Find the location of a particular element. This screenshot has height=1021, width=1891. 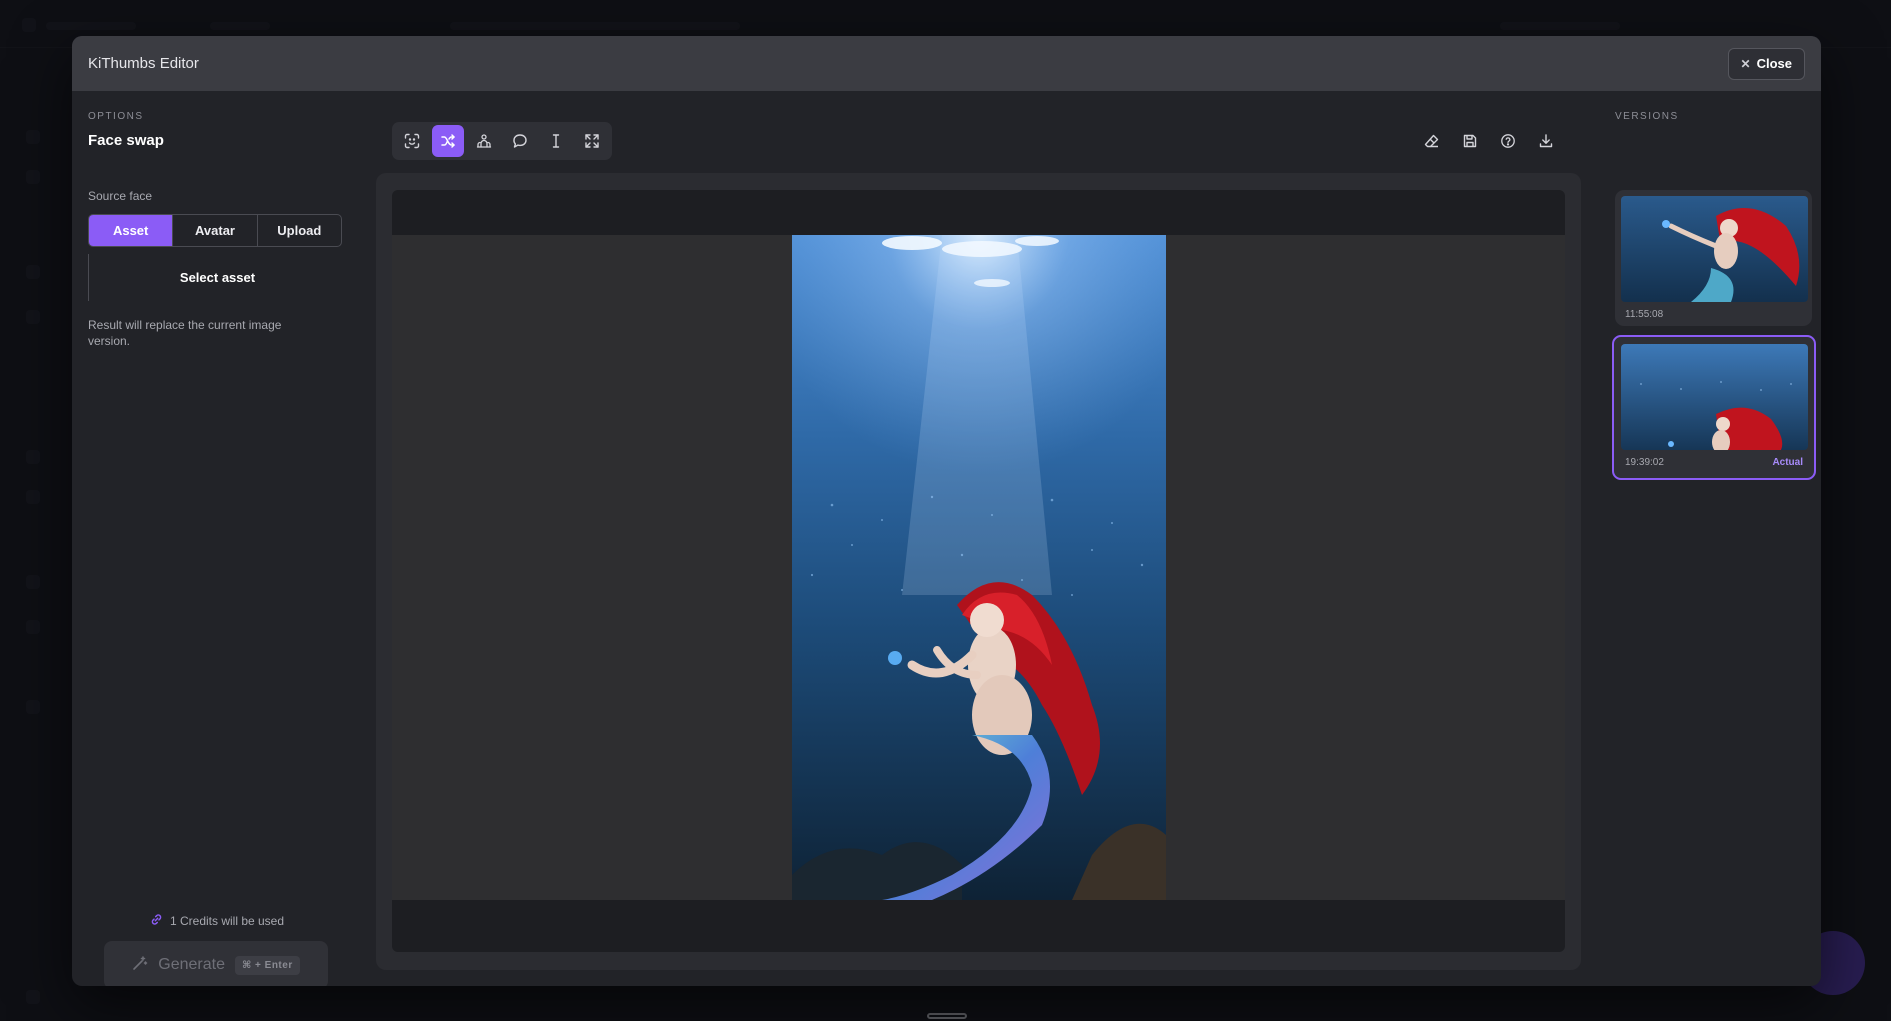

generate-button: Generate ⌘ + Enter is located at coordinates (216, 963).